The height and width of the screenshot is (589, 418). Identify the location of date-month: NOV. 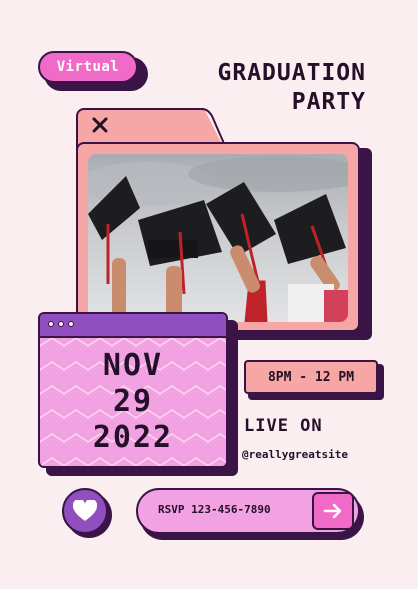
(133, 365).